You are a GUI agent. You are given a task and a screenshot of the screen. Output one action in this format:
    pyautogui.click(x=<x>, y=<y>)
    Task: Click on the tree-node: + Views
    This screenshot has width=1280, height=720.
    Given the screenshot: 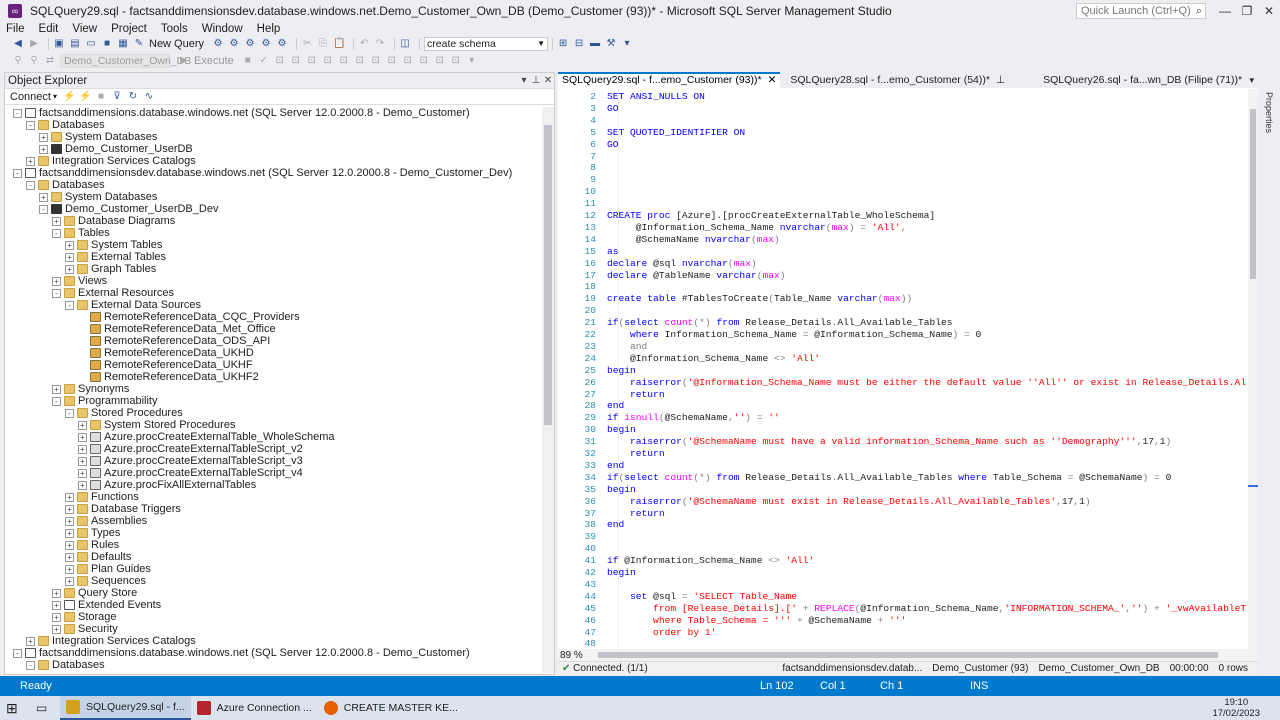 What is the action you would take?
    pyautogui.click(x=274, y=281)
    